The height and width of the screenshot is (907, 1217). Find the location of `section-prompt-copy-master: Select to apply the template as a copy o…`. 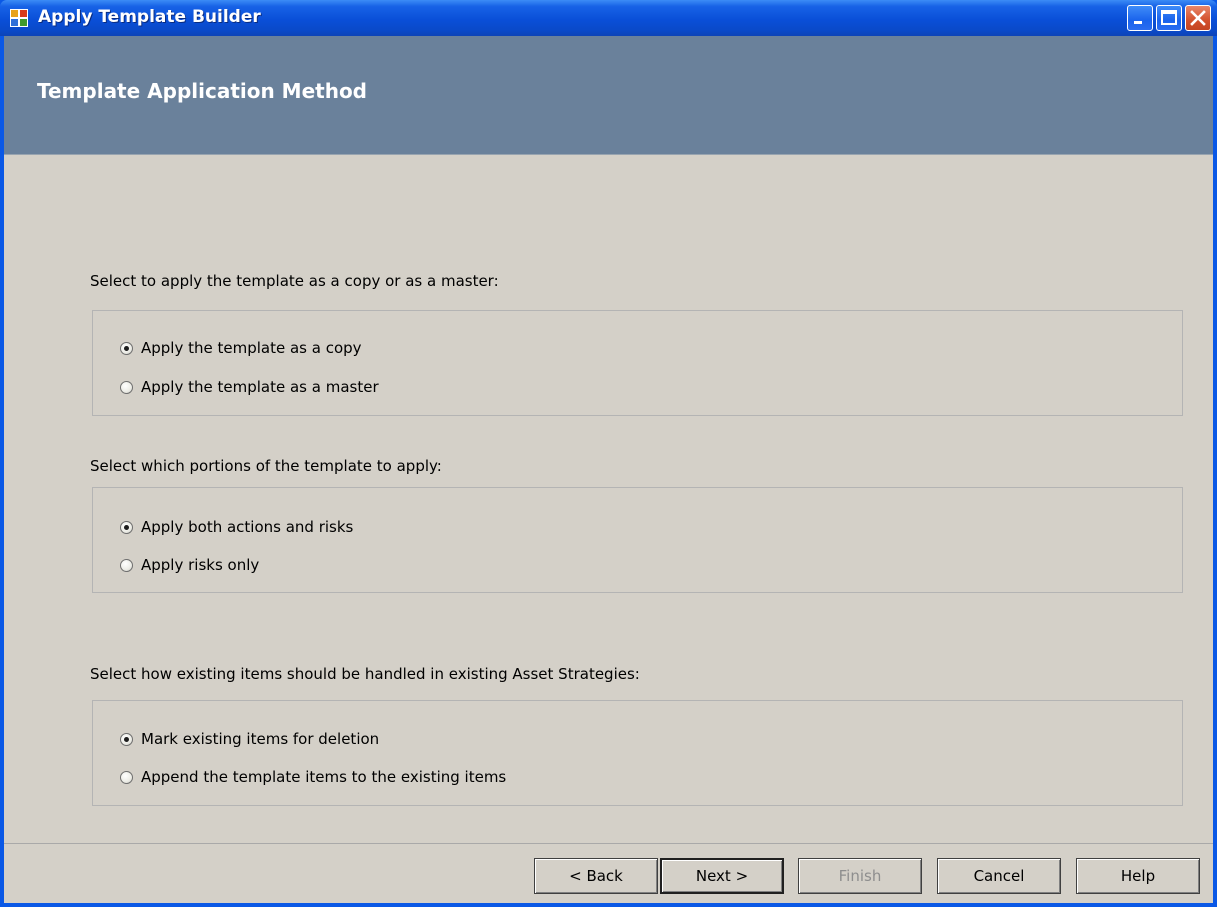

section-prompt-copy-master: Select to apply the template as a copy o… is located at coordinates (294, 281).